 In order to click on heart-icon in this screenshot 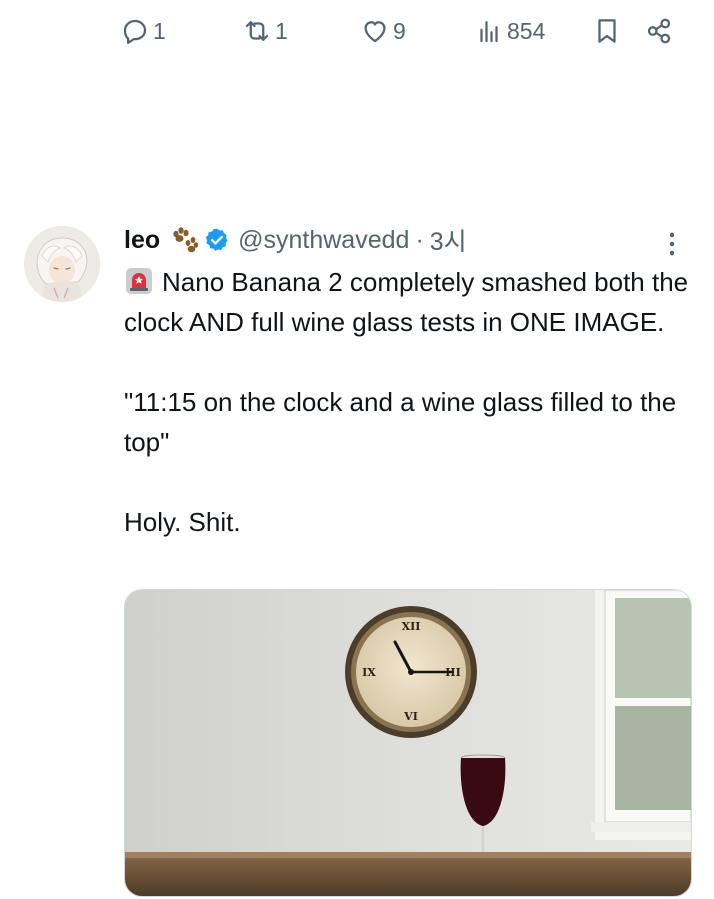, I will do `click(375, 32)`.